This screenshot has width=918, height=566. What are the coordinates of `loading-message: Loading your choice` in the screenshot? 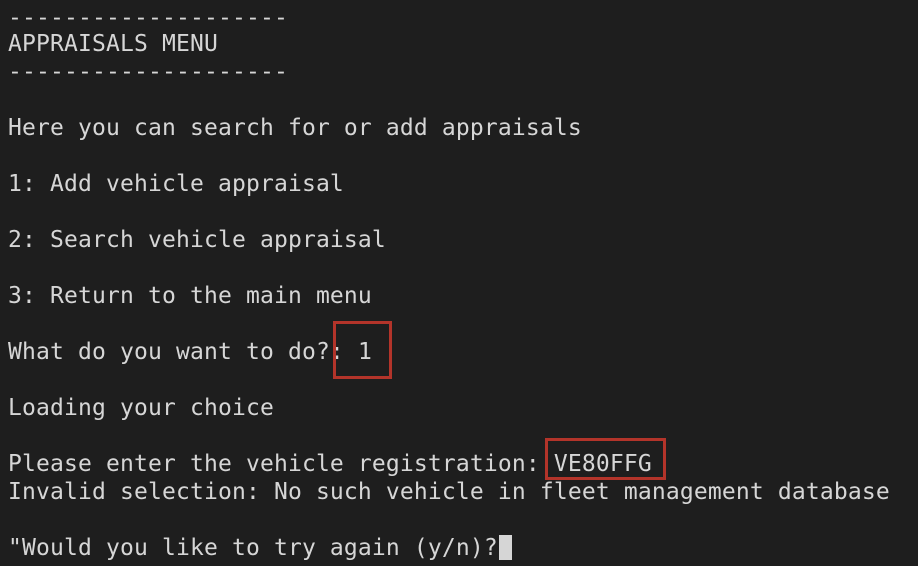 It's located at (141, 408).